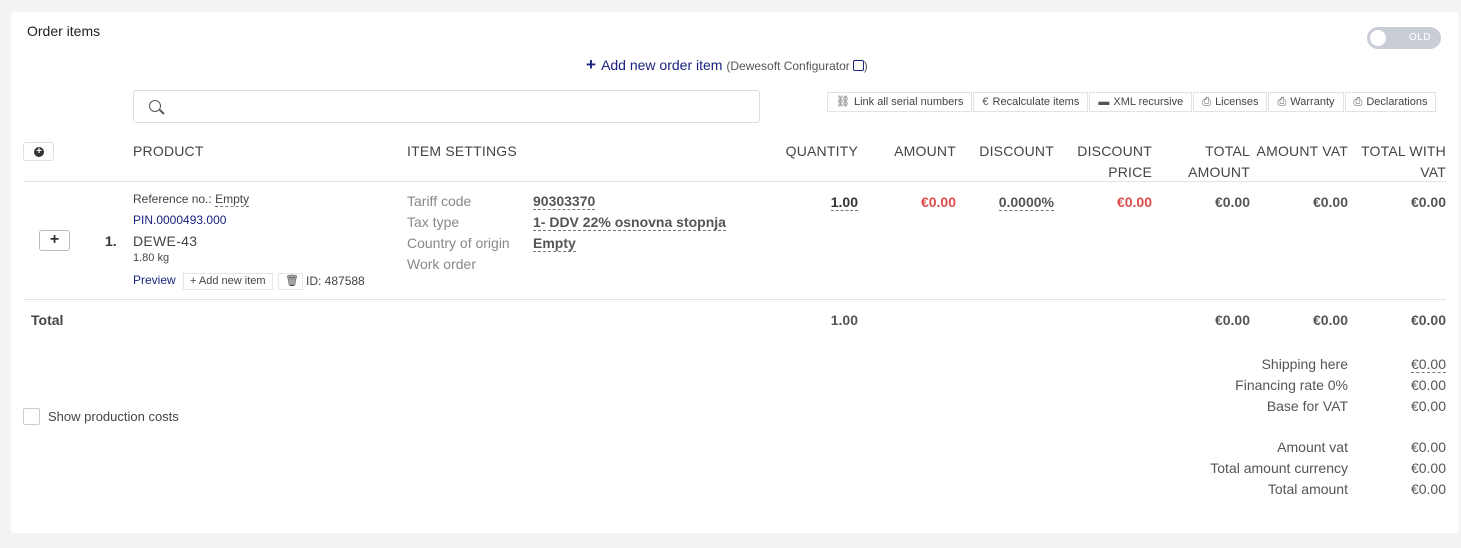 This screenshot has width=1461, height=548. I want to click on col-total-amount-1: TOTAL, so click(1227, 151).